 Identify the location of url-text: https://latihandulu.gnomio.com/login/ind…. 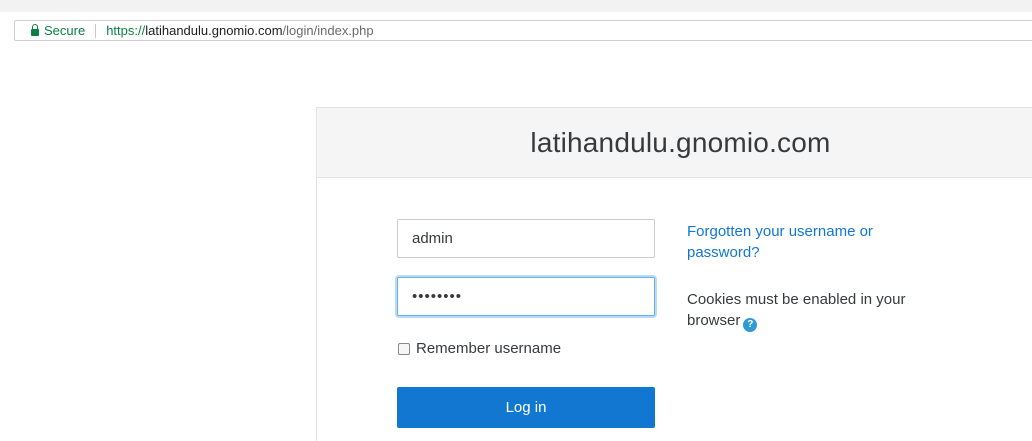
(239, 30).